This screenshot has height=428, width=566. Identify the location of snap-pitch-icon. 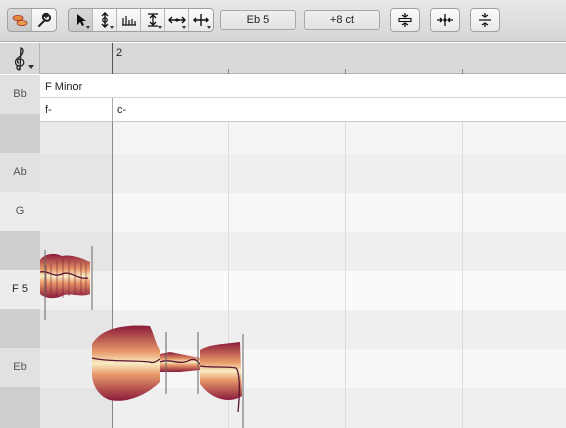
(485, 20).